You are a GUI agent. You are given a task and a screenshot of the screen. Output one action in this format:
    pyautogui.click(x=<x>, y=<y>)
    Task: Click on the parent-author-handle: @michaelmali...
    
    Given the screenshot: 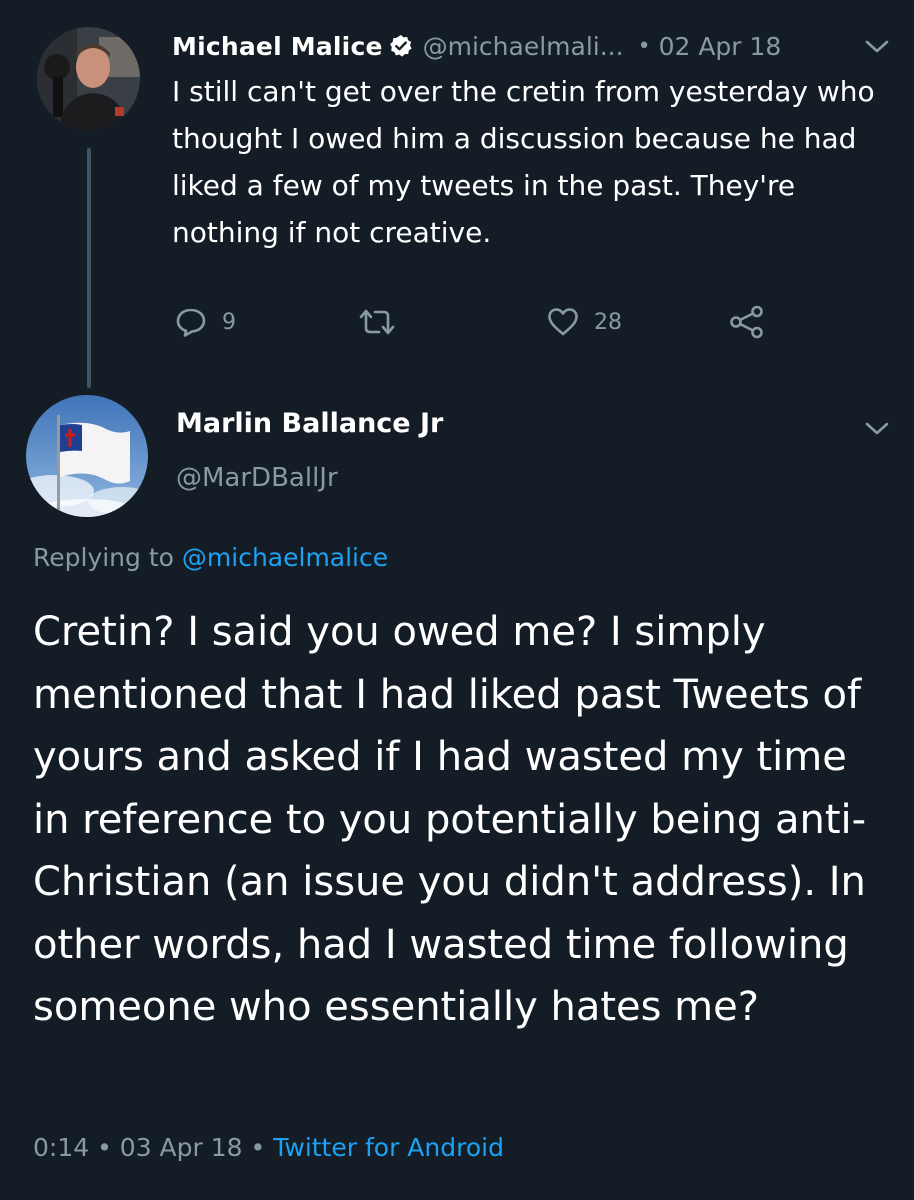 What is the action you would take?
    pyautogui.click(x=523, y=46)
    